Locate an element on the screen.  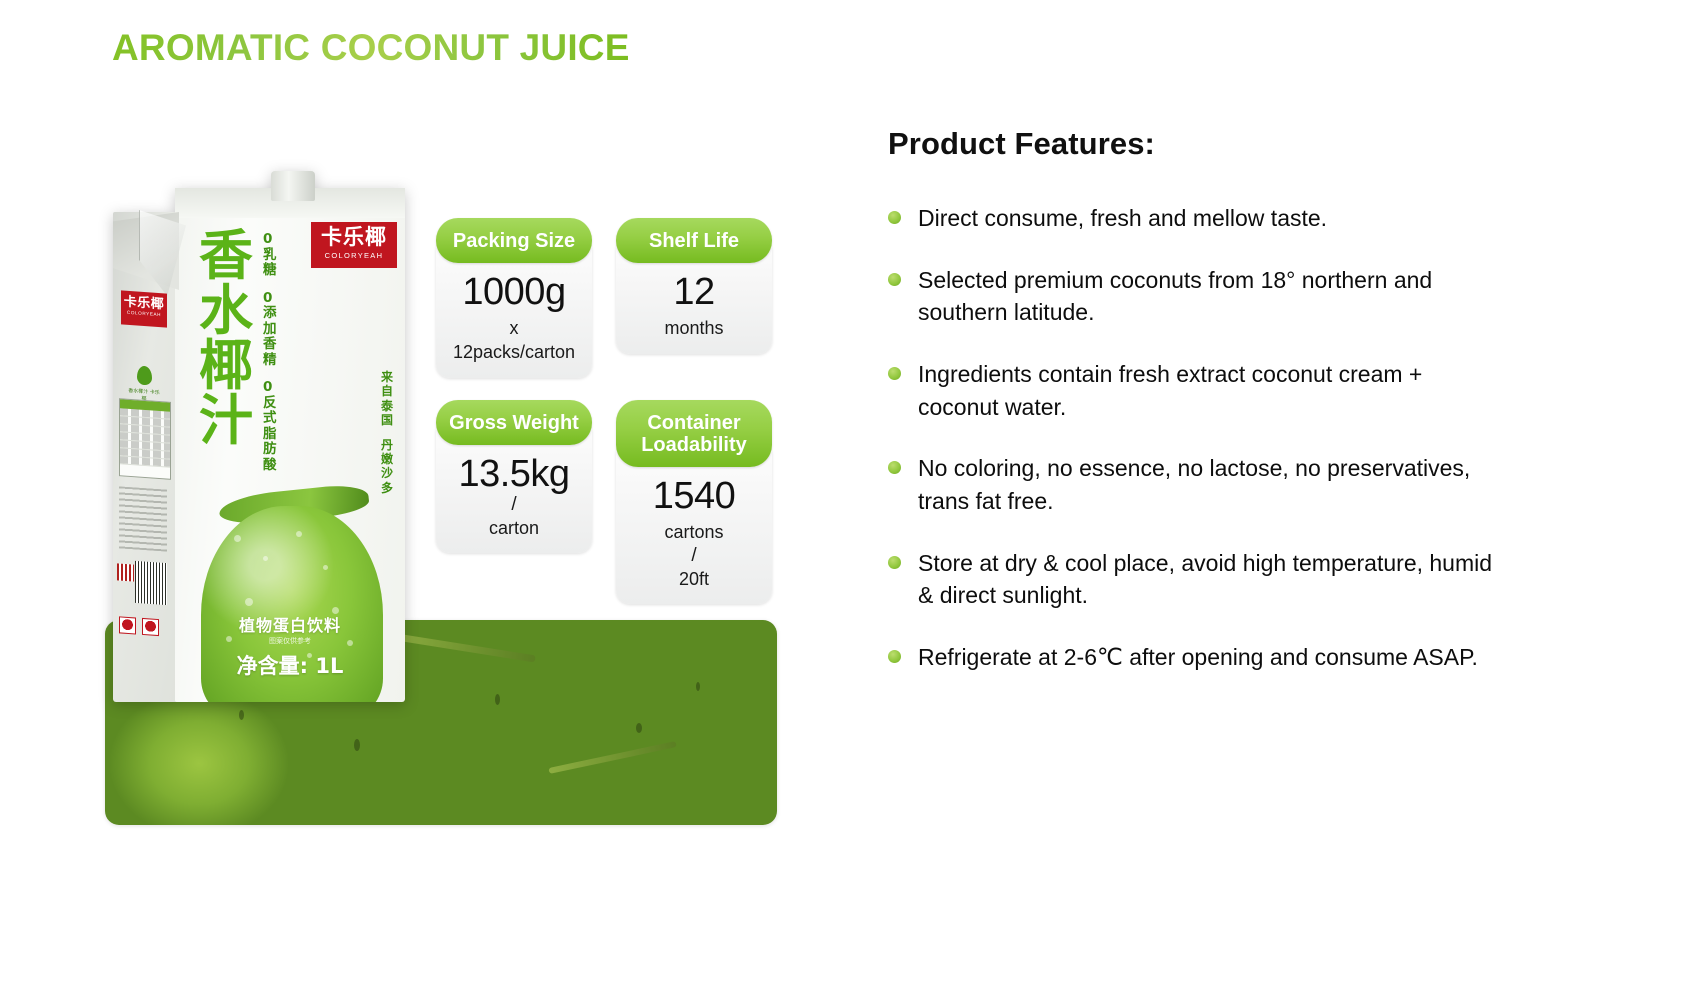
spec-card-label: Gross Weight is located at coordinates (514, 422).